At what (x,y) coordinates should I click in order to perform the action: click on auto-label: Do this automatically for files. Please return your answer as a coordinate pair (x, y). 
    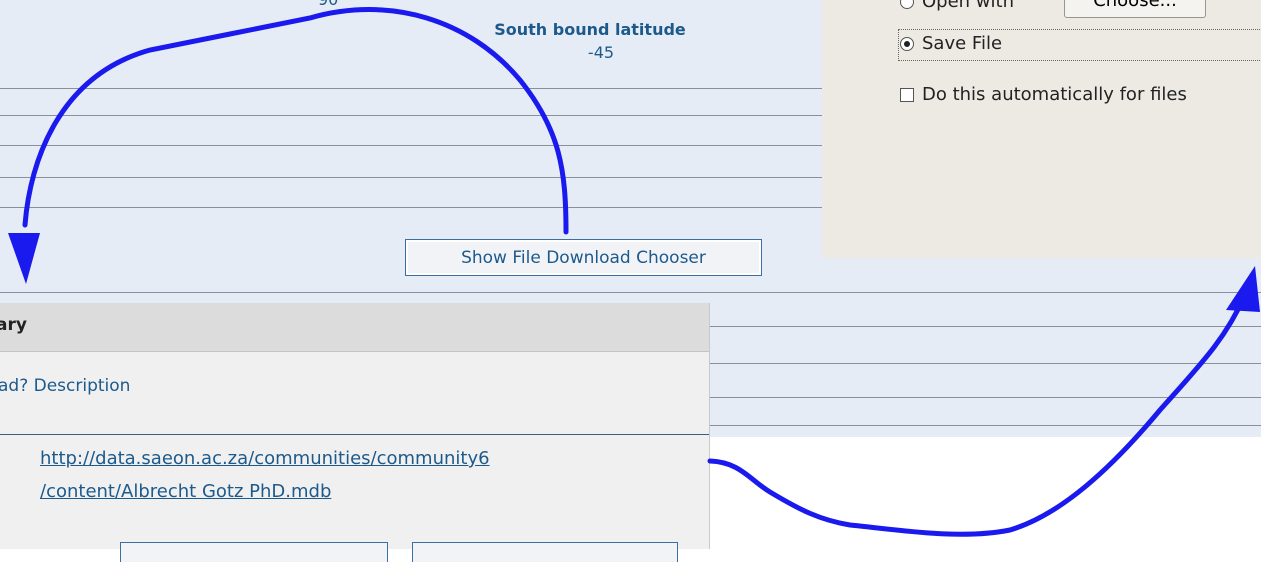
    Looking at the image, I should click on (1054, 94).